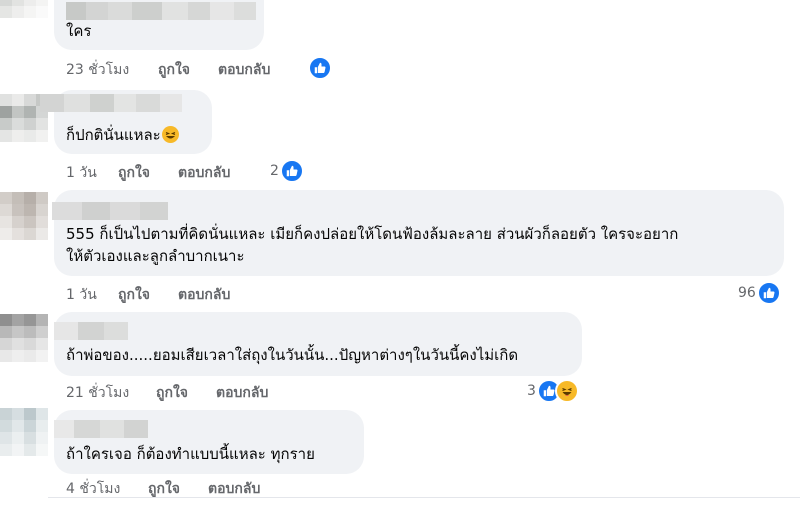 This screenshot has height=511, width=800. What do you see at coordinates (531, 391) in the screenshot?
I see `reaction-count: 3` at bounding box center [531, 391].